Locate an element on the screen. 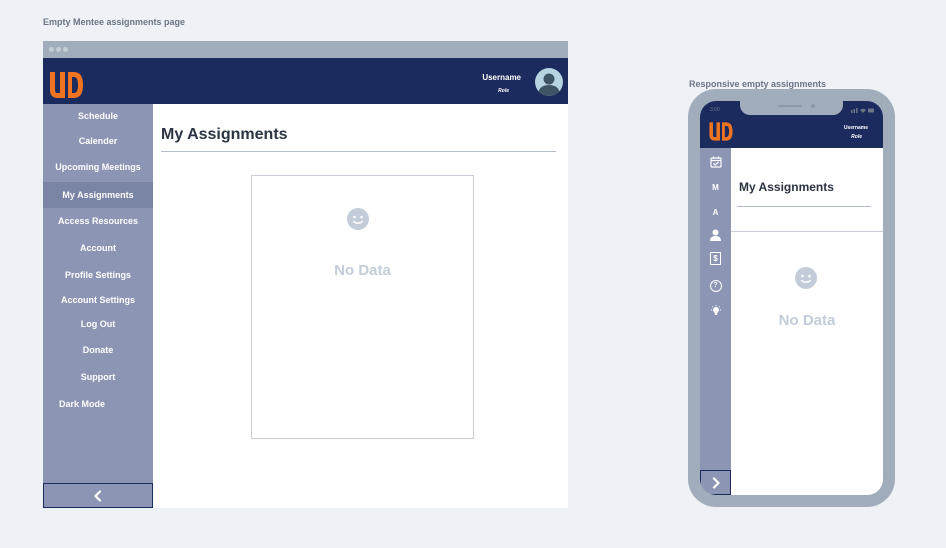 The height and width of the screenshot is (548, 946). mobile-main-content: My Assignments No Data is located at coordinates (807, 321).